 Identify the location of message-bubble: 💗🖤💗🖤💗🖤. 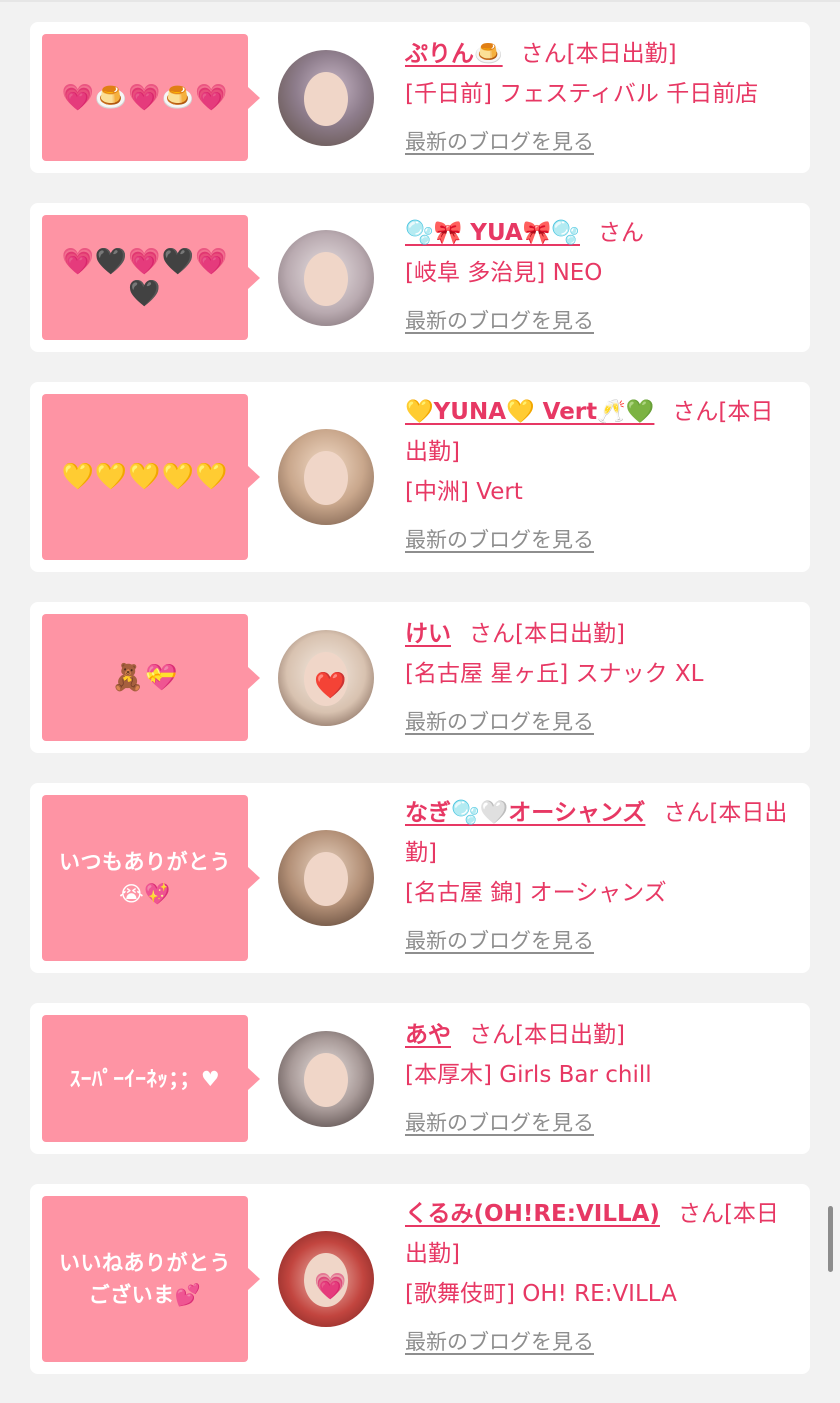
(151, 277).